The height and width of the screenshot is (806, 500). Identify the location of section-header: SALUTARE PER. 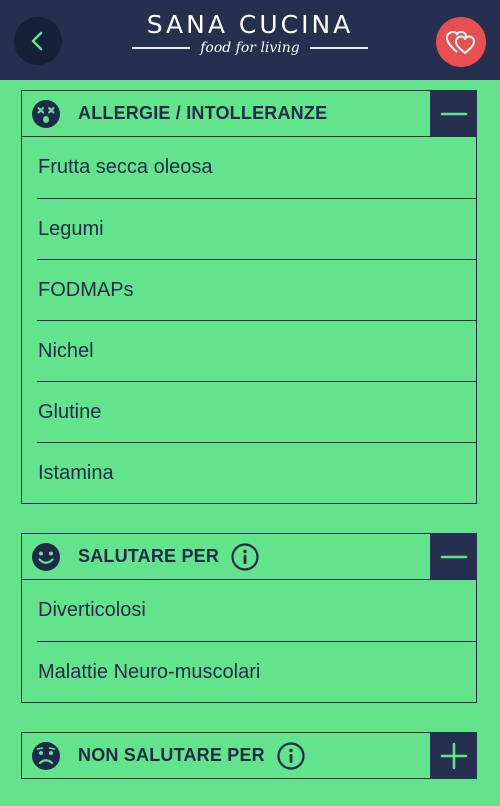
(249, 556).